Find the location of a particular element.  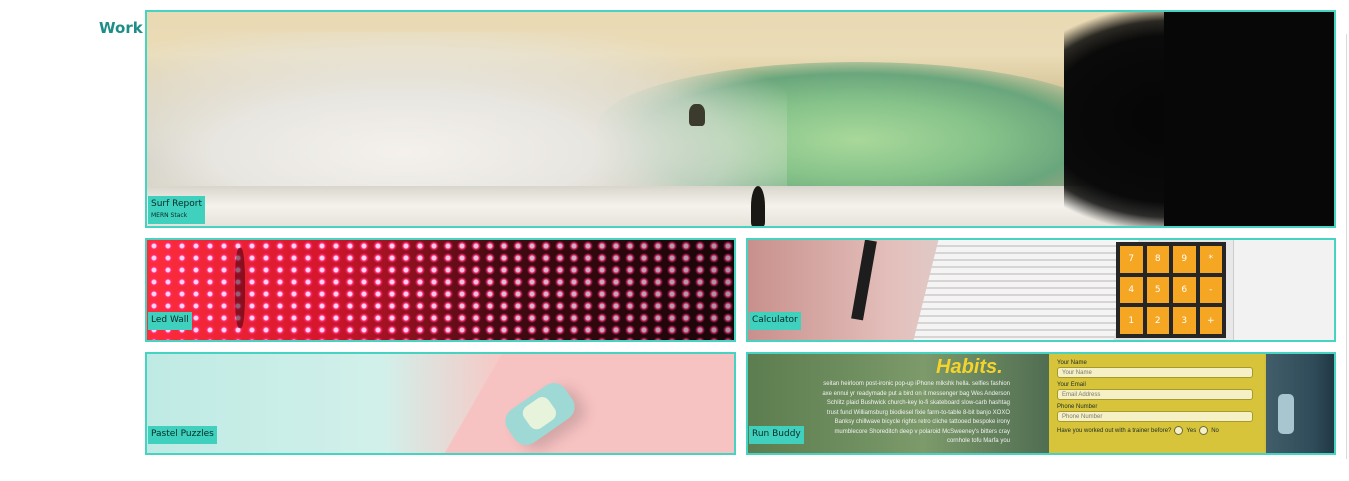

surfer-figure is located at coordinates (697, 115).